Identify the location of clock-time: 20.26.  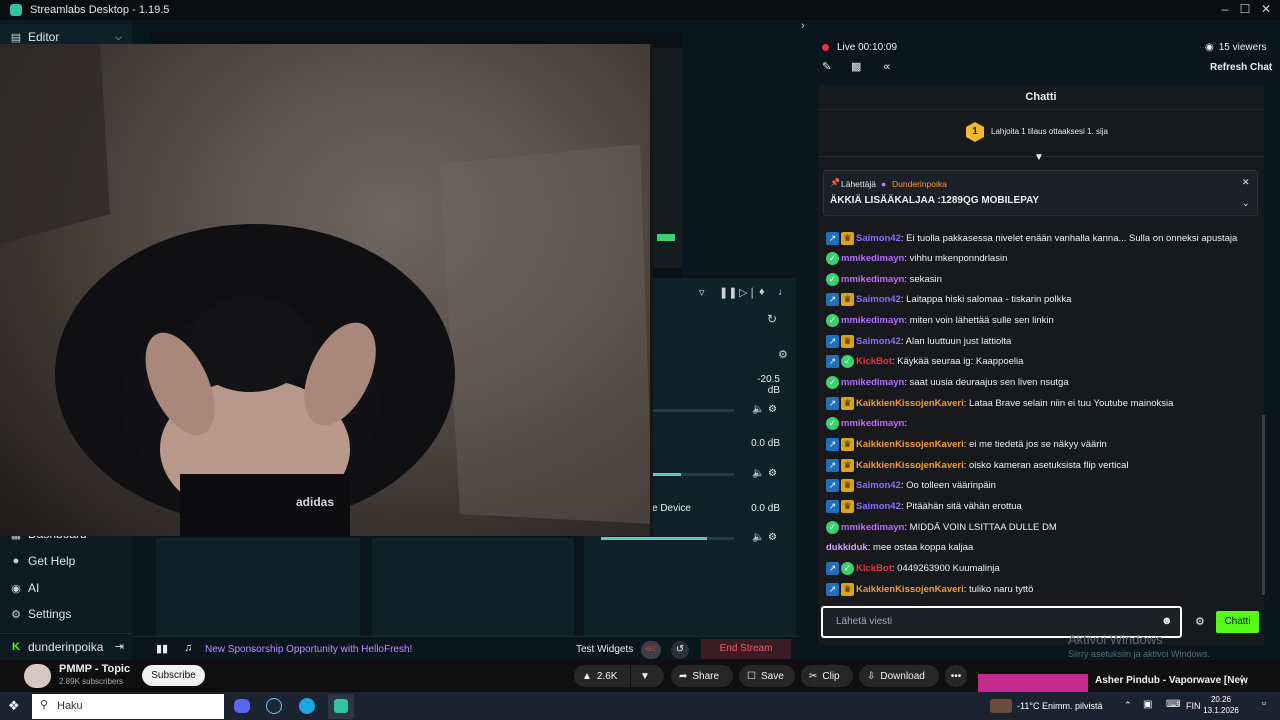
(1221, 699).